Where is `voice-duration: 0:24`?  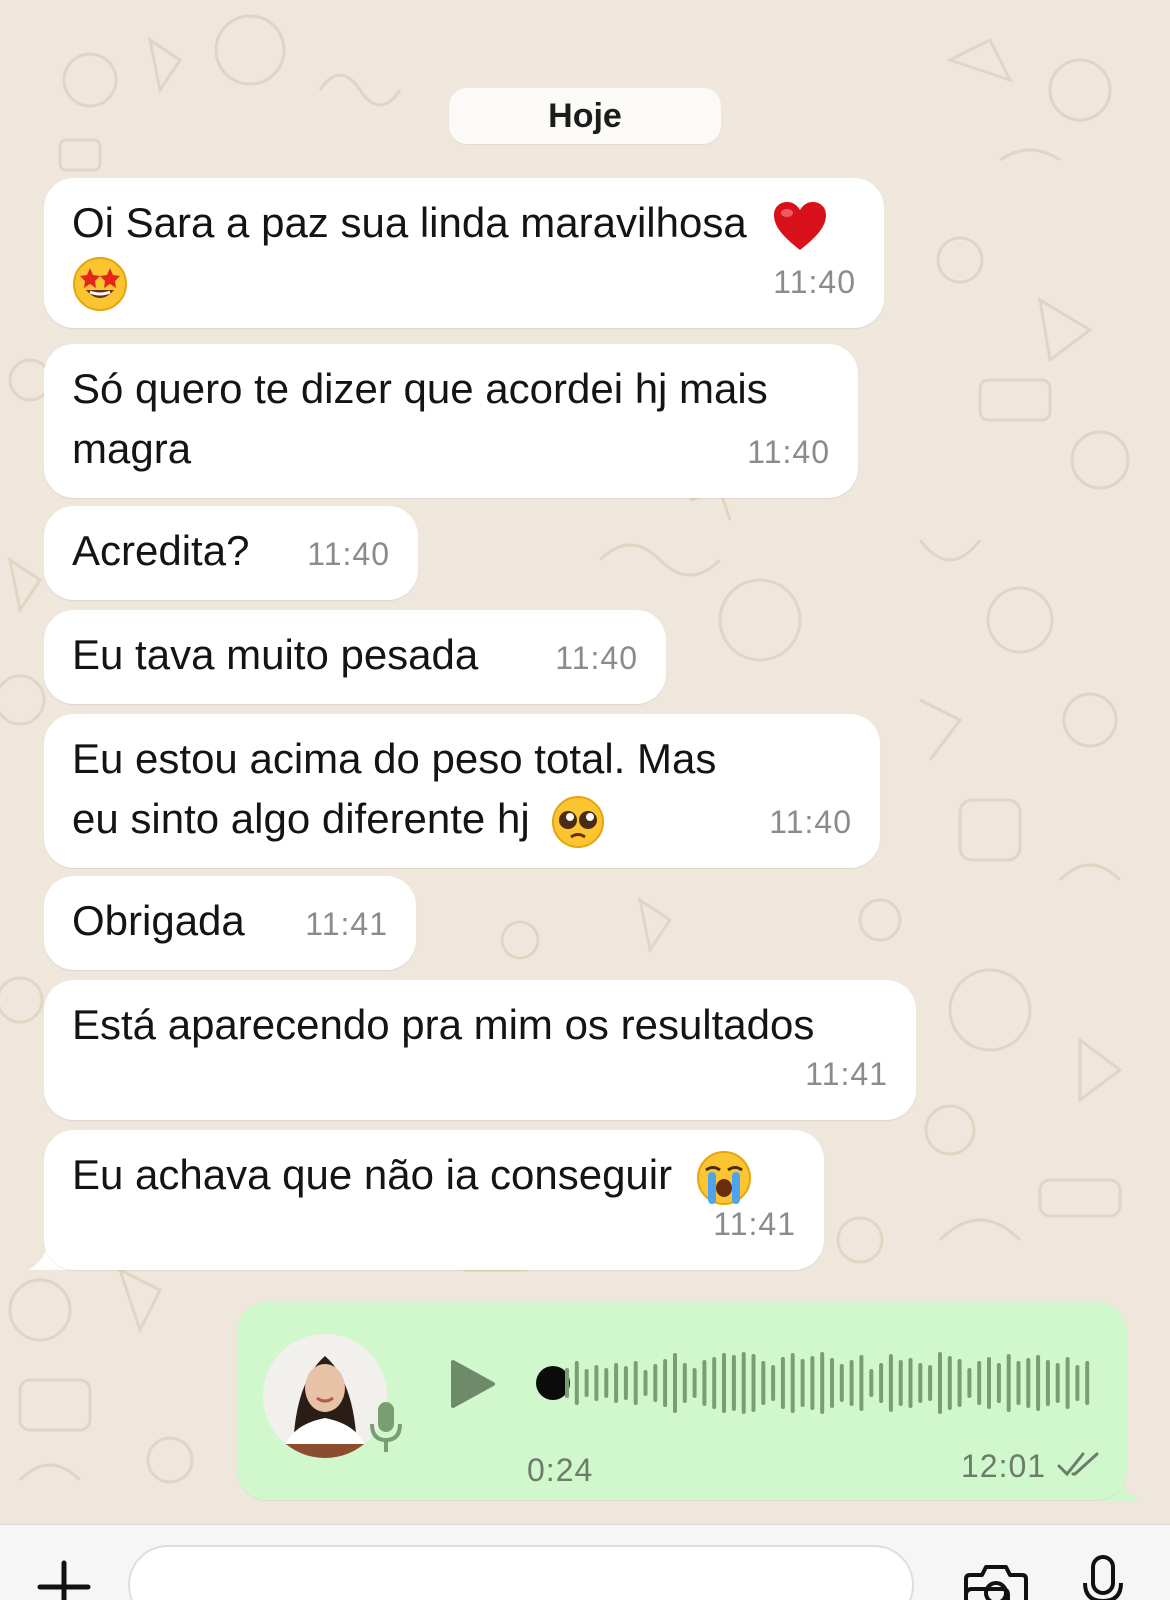 voice-duration: 0:24 is located at coordinates (560, 1470).